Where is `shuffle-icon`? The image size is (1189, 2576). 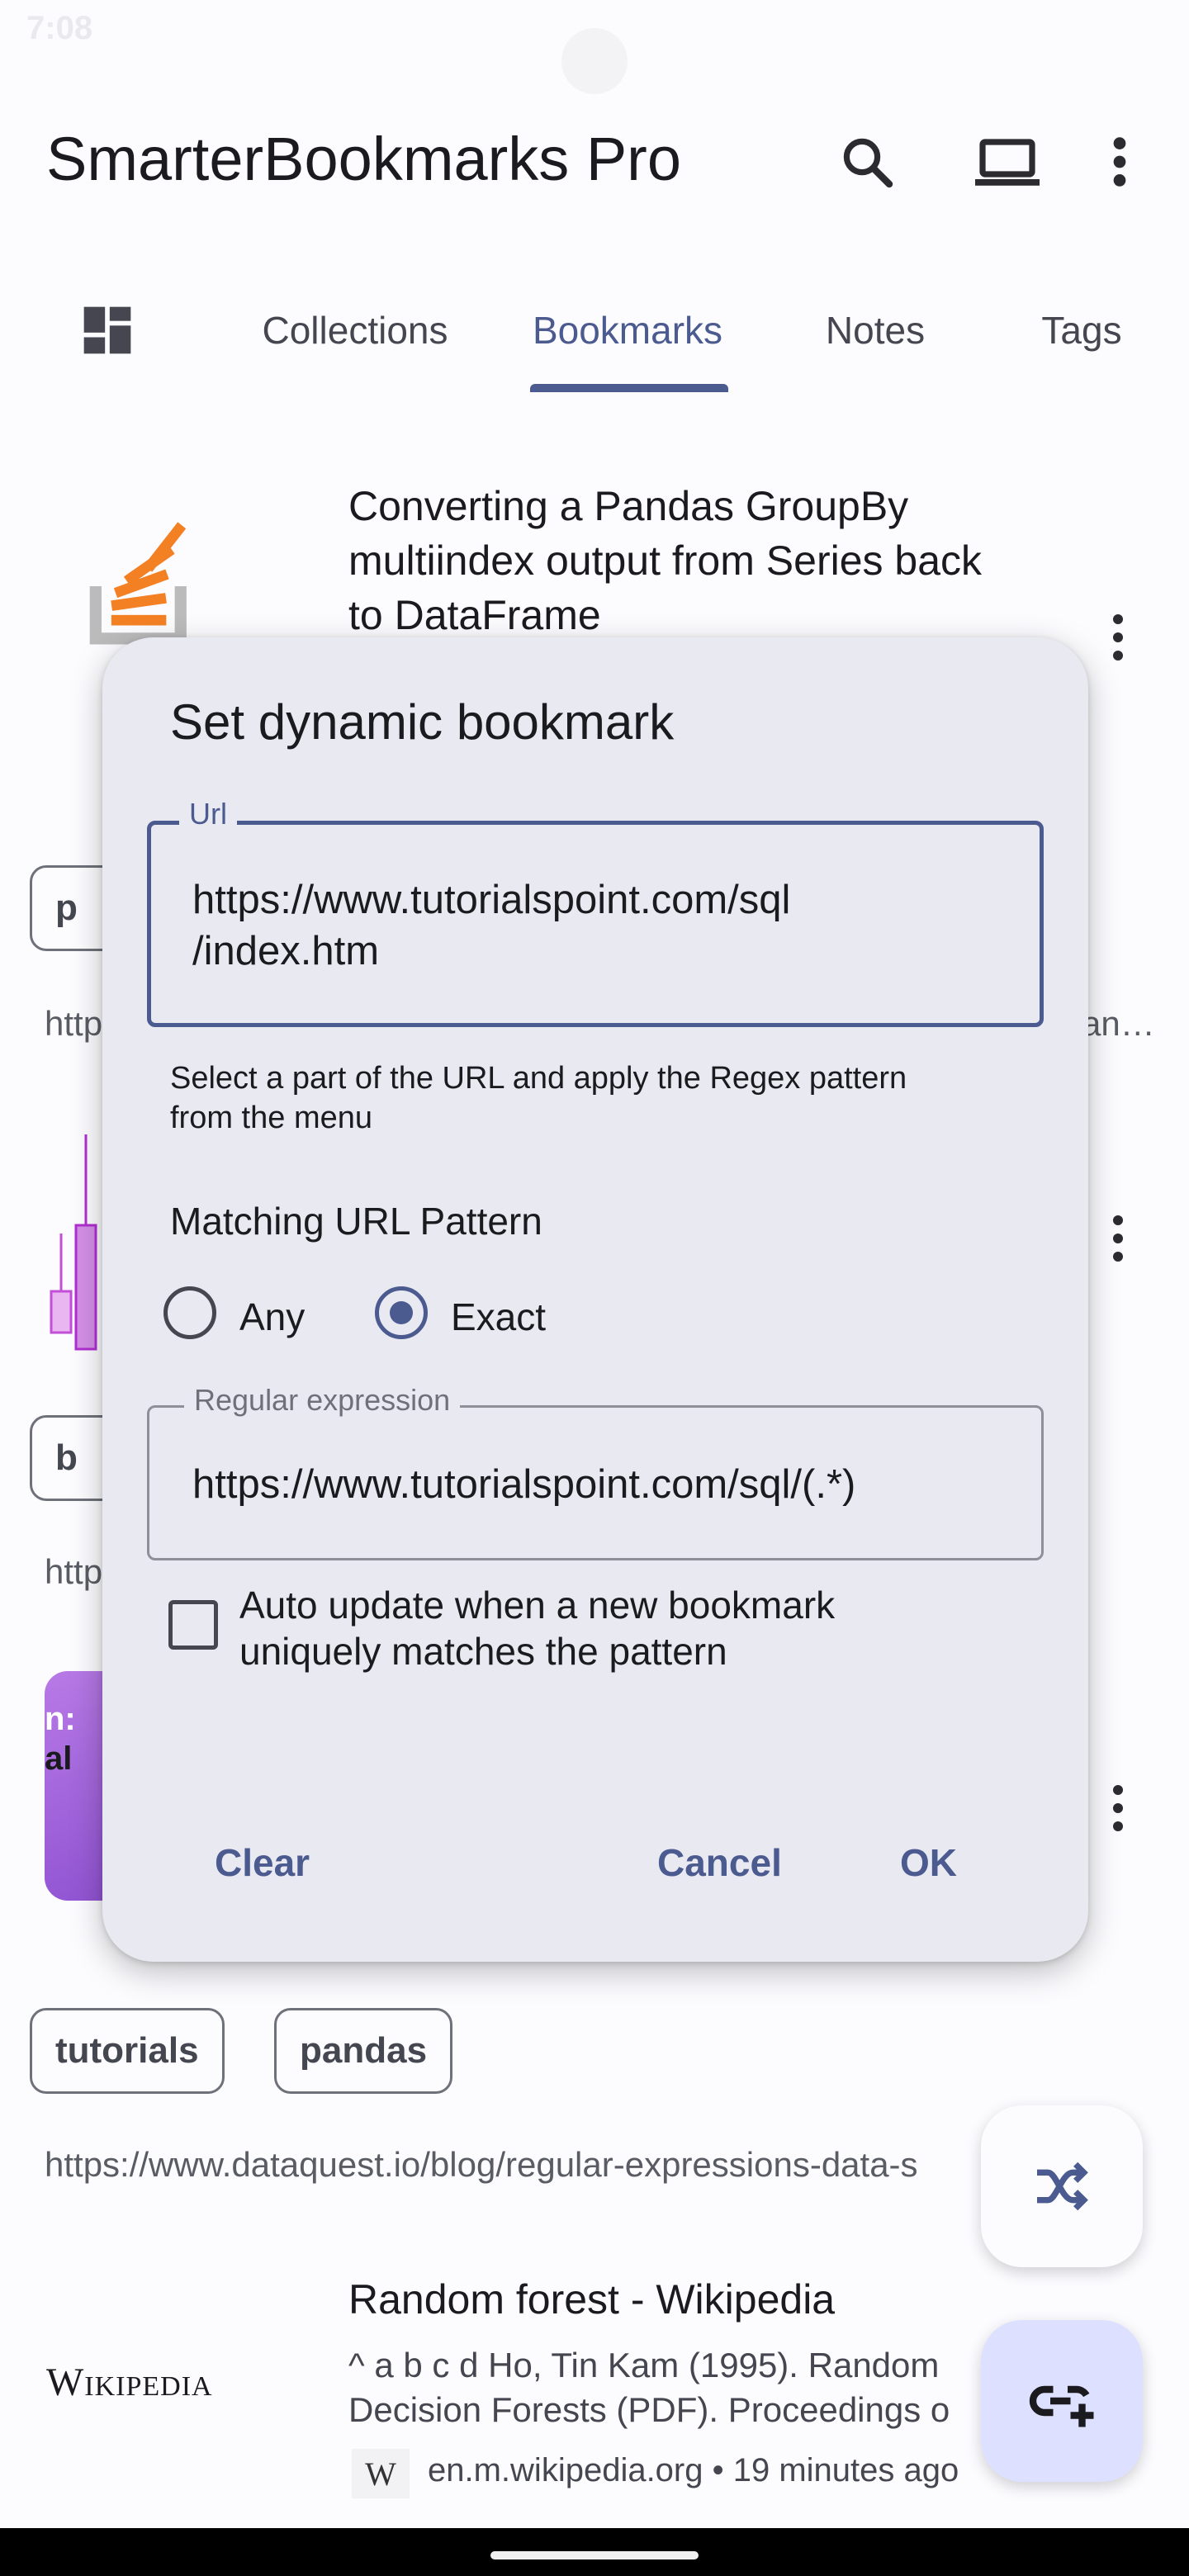
shuffle-icon is located at coordinates (1062, 2186).